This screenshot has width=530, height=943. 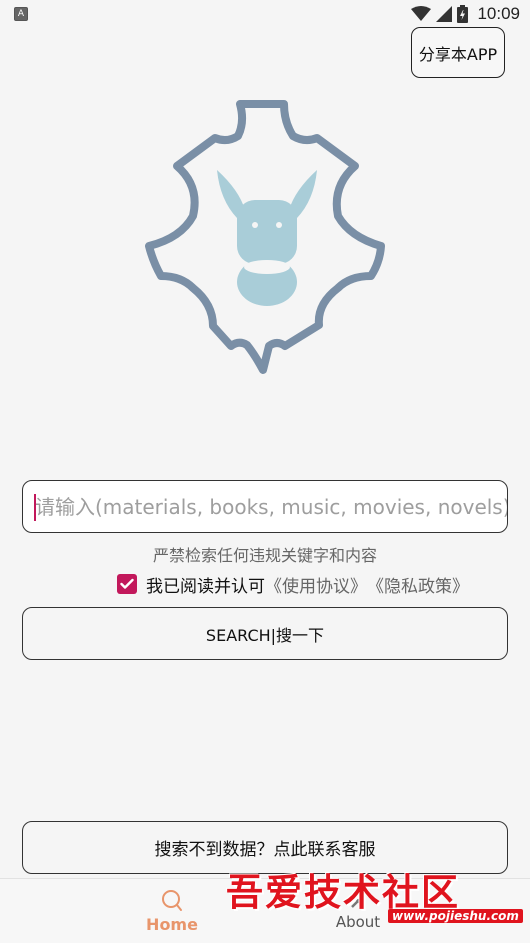 I want to click on close-icon, so click(x=358, y=901).